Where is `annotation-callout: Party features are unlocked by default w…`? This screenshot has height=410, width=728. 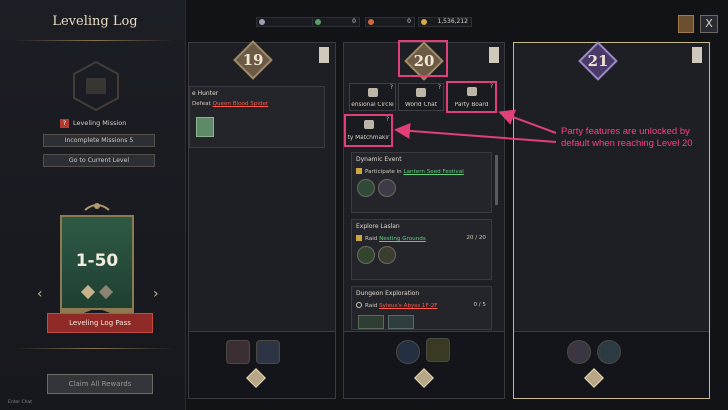 annotation-callout: Party features are unlocked by default w… is located at coordinates (627, 137).